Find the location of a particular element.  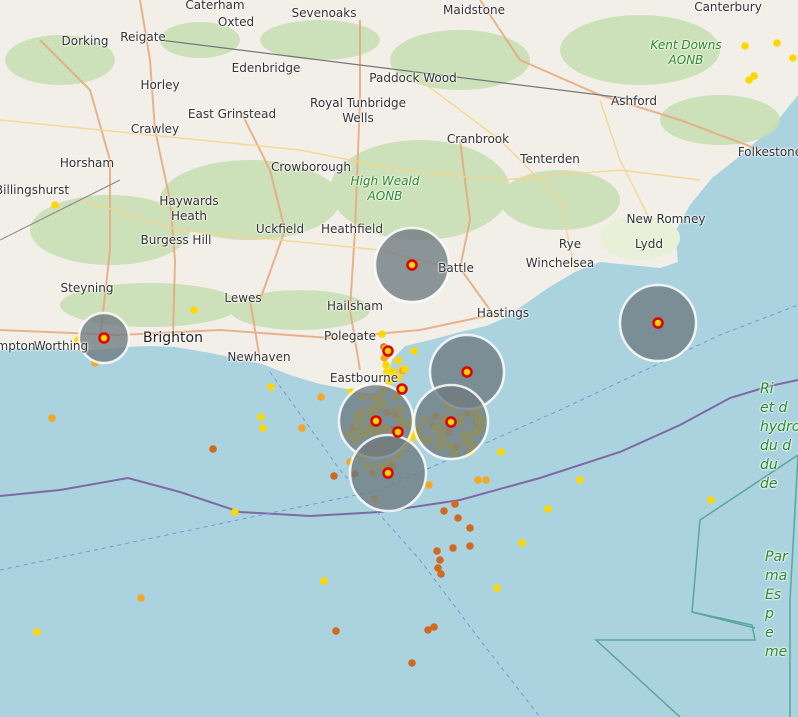

sea-area-label-line: me is located at coordinates (776, 652).